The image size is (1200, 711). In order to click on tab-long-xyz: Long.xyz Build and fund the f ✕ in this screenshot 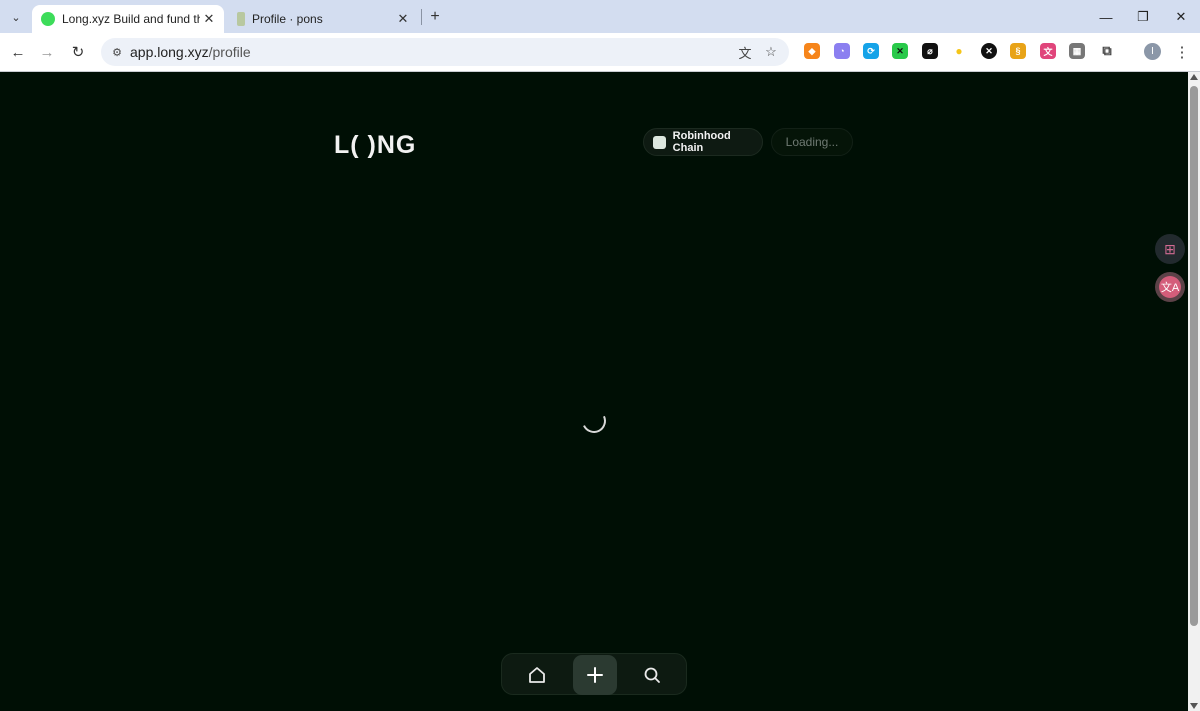, I will do `click(128, 19)`.